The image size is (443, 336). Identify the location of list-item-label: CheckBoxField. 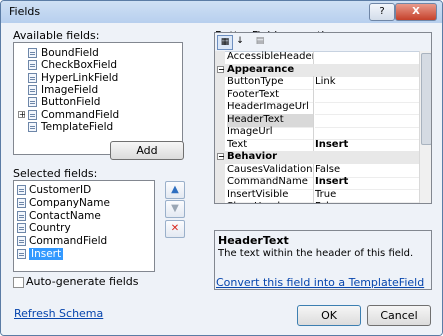
(79, 65).